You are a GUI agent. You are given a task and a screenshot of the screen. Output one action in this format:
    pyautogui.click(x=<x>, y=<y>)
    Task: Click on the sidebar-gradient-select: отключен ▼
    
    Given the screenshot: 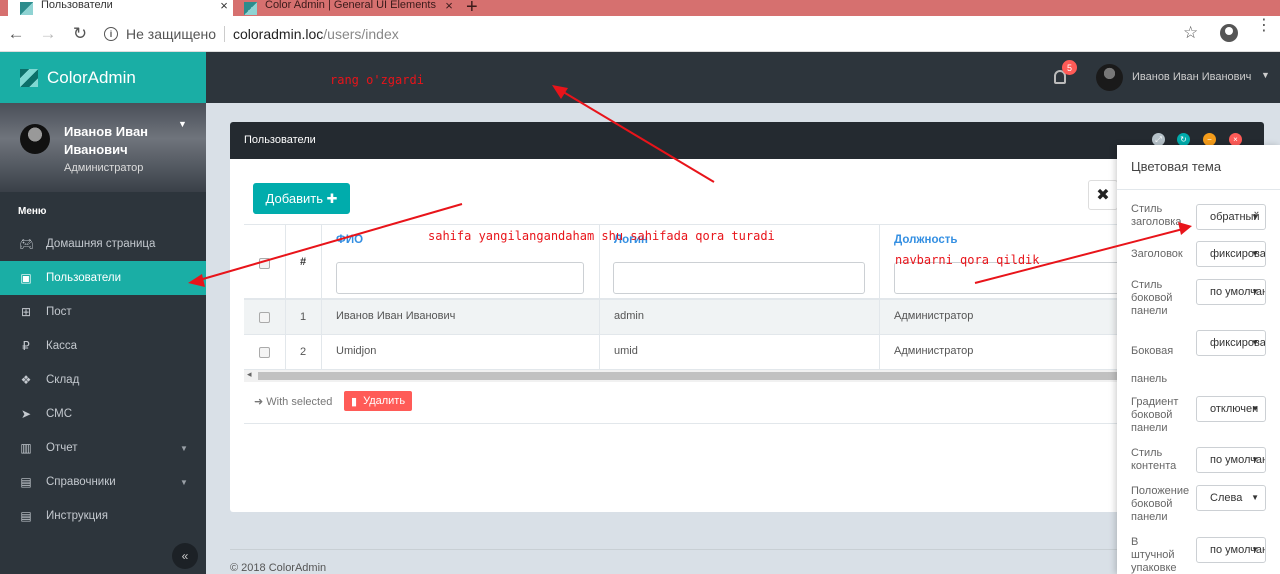 What is the action you would take?
    pyautogui.click(x=1231, y=409)
    